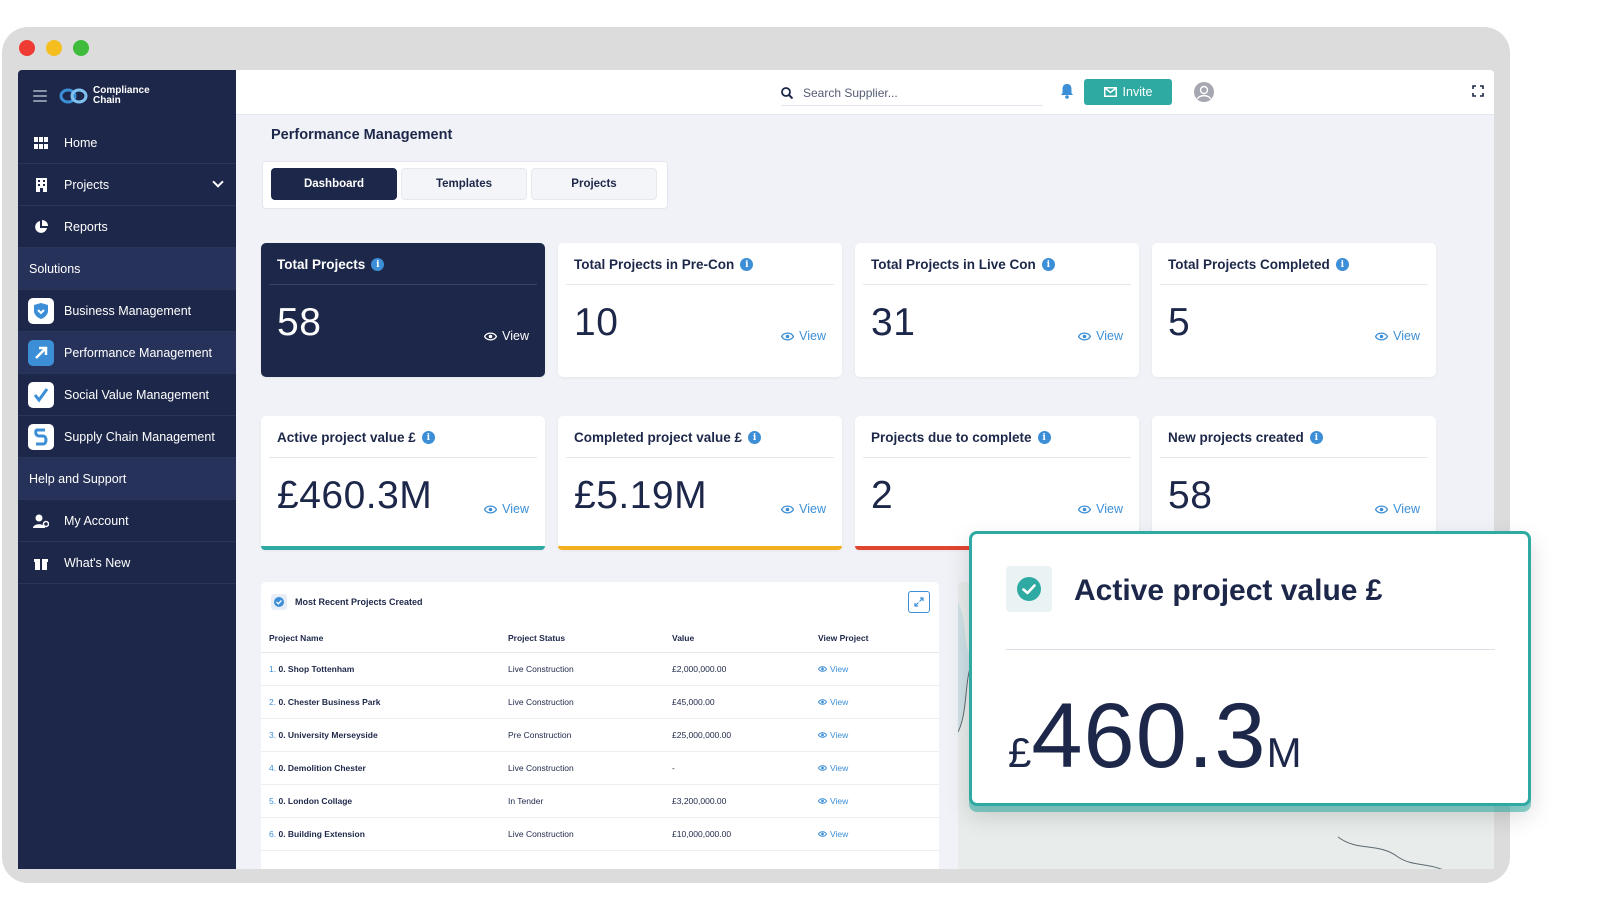 This screenshot has height=900, width=1600. Describe the element at coordinates (464, 184) in the screenshot. I see `tab-templates: Templates` at that location.